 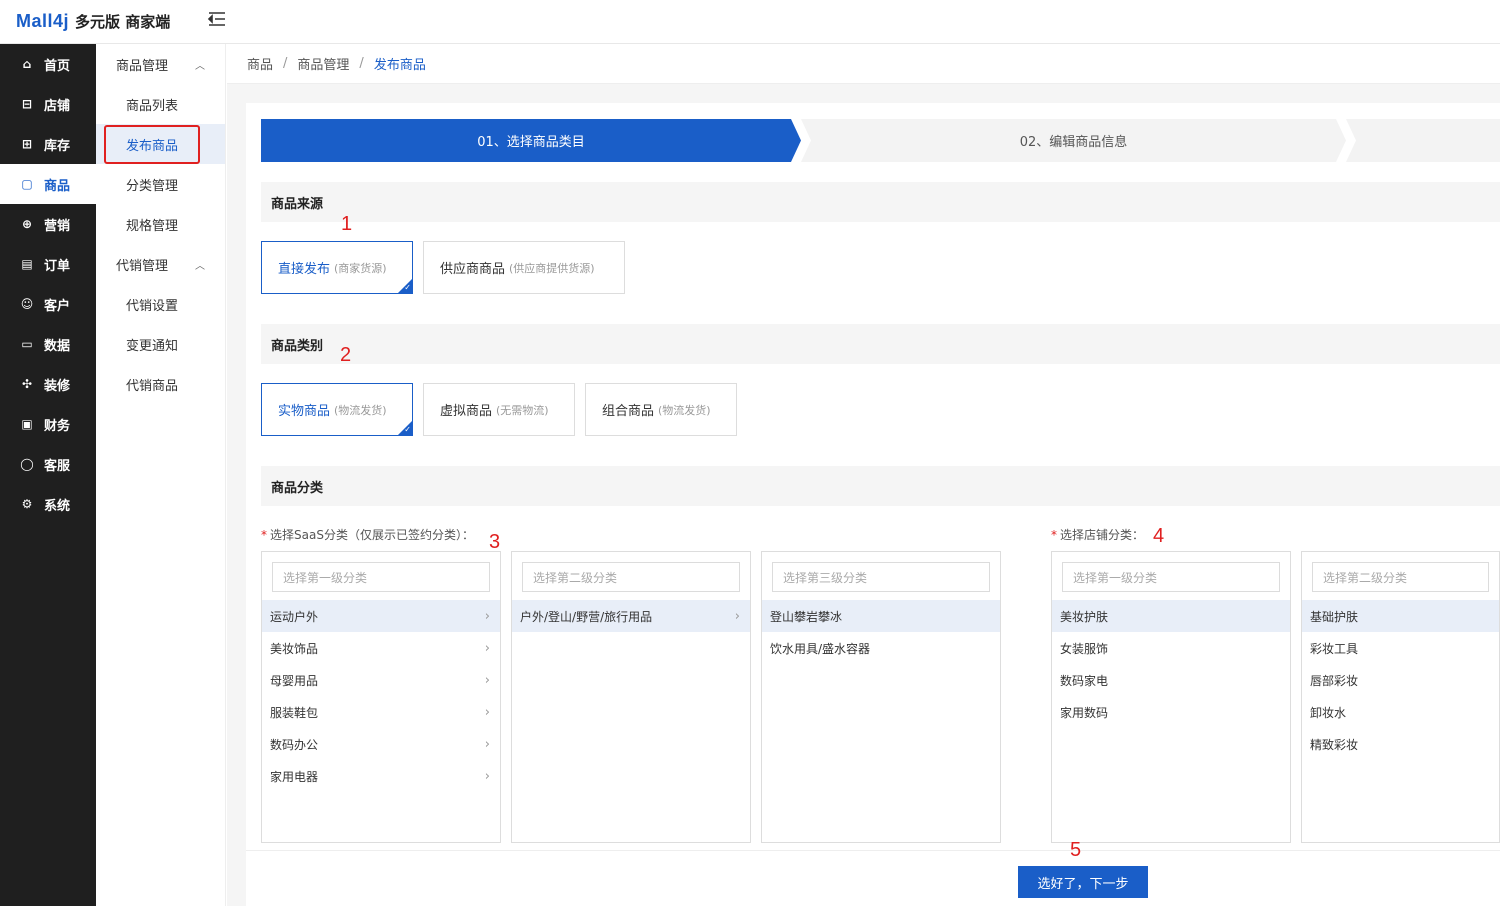 What do you see at coordinates (160, 64) in the screenshot?
I see `subnav-group-goods: 商品管理 ︿` at bounding box center [160, 64].